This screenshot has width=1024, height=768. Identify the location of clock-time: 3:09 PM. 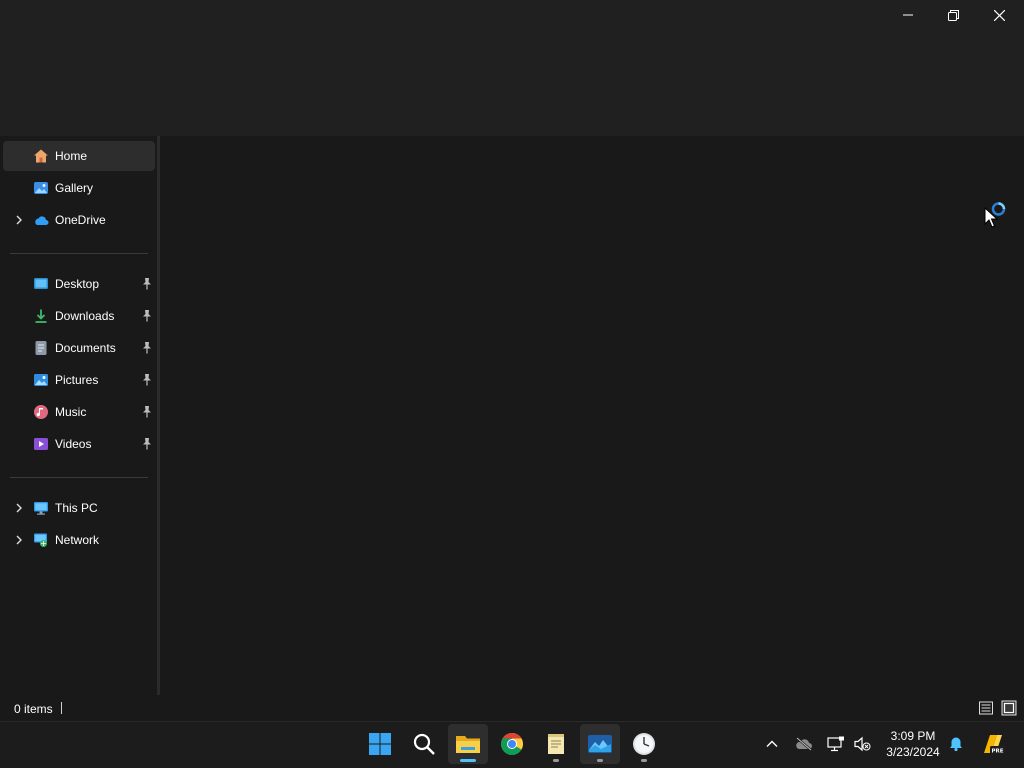
(913, 736).